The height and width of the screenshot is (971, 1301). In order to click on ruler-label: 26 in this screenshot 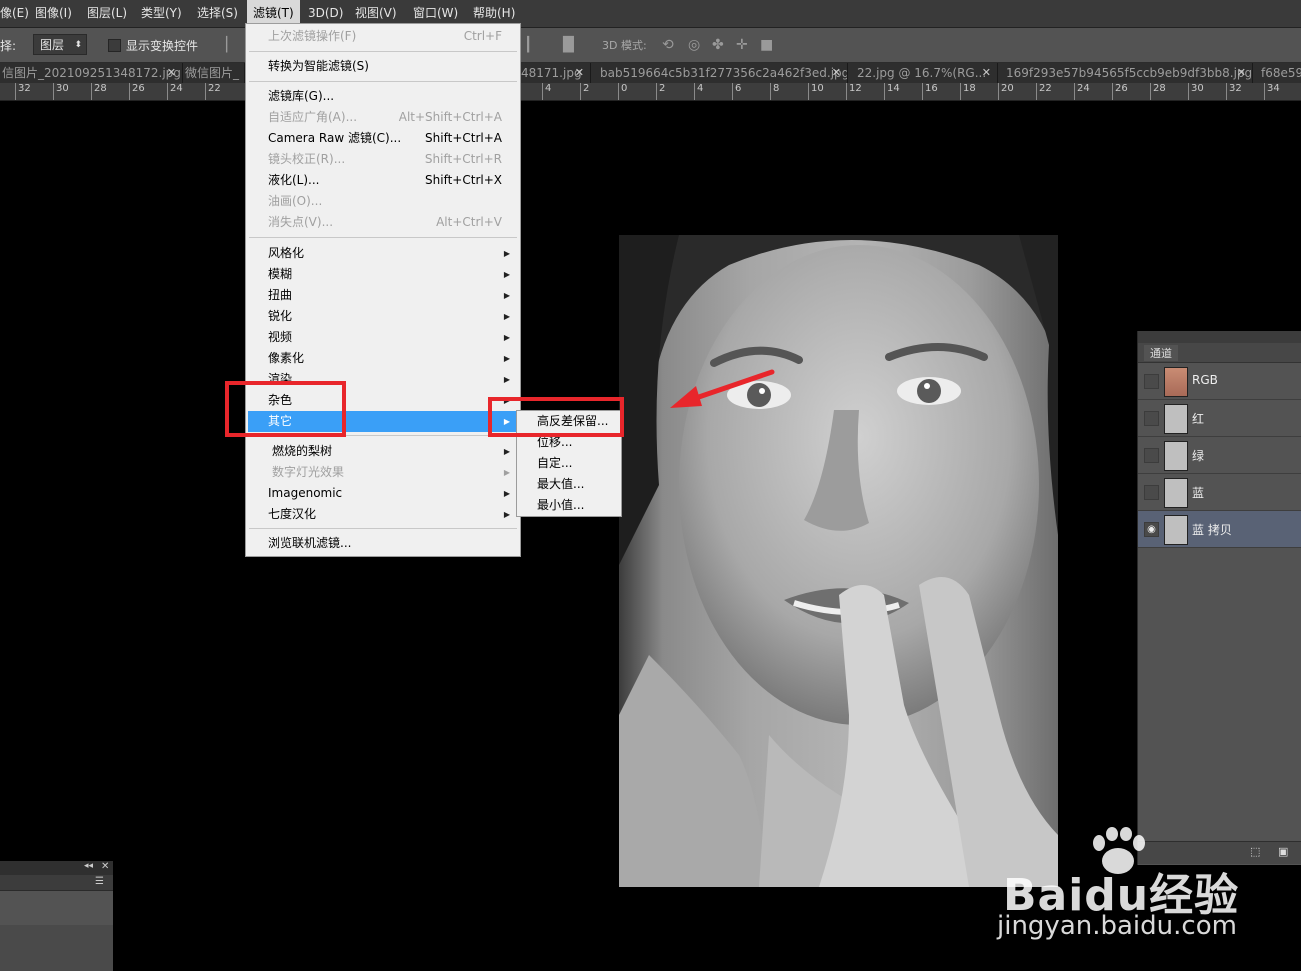, I will do `click(1120, 91)`.